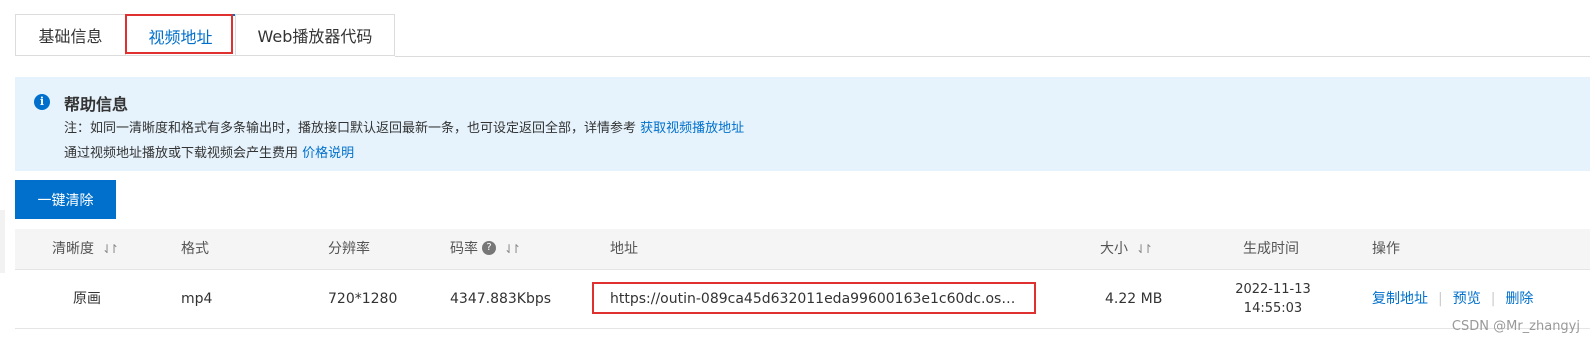 The image size is (1590, 341). Describe the element at coordinates (501, 299) in the screenshot. I see `cell-bitrate: 4347.883Kbps` at that location.